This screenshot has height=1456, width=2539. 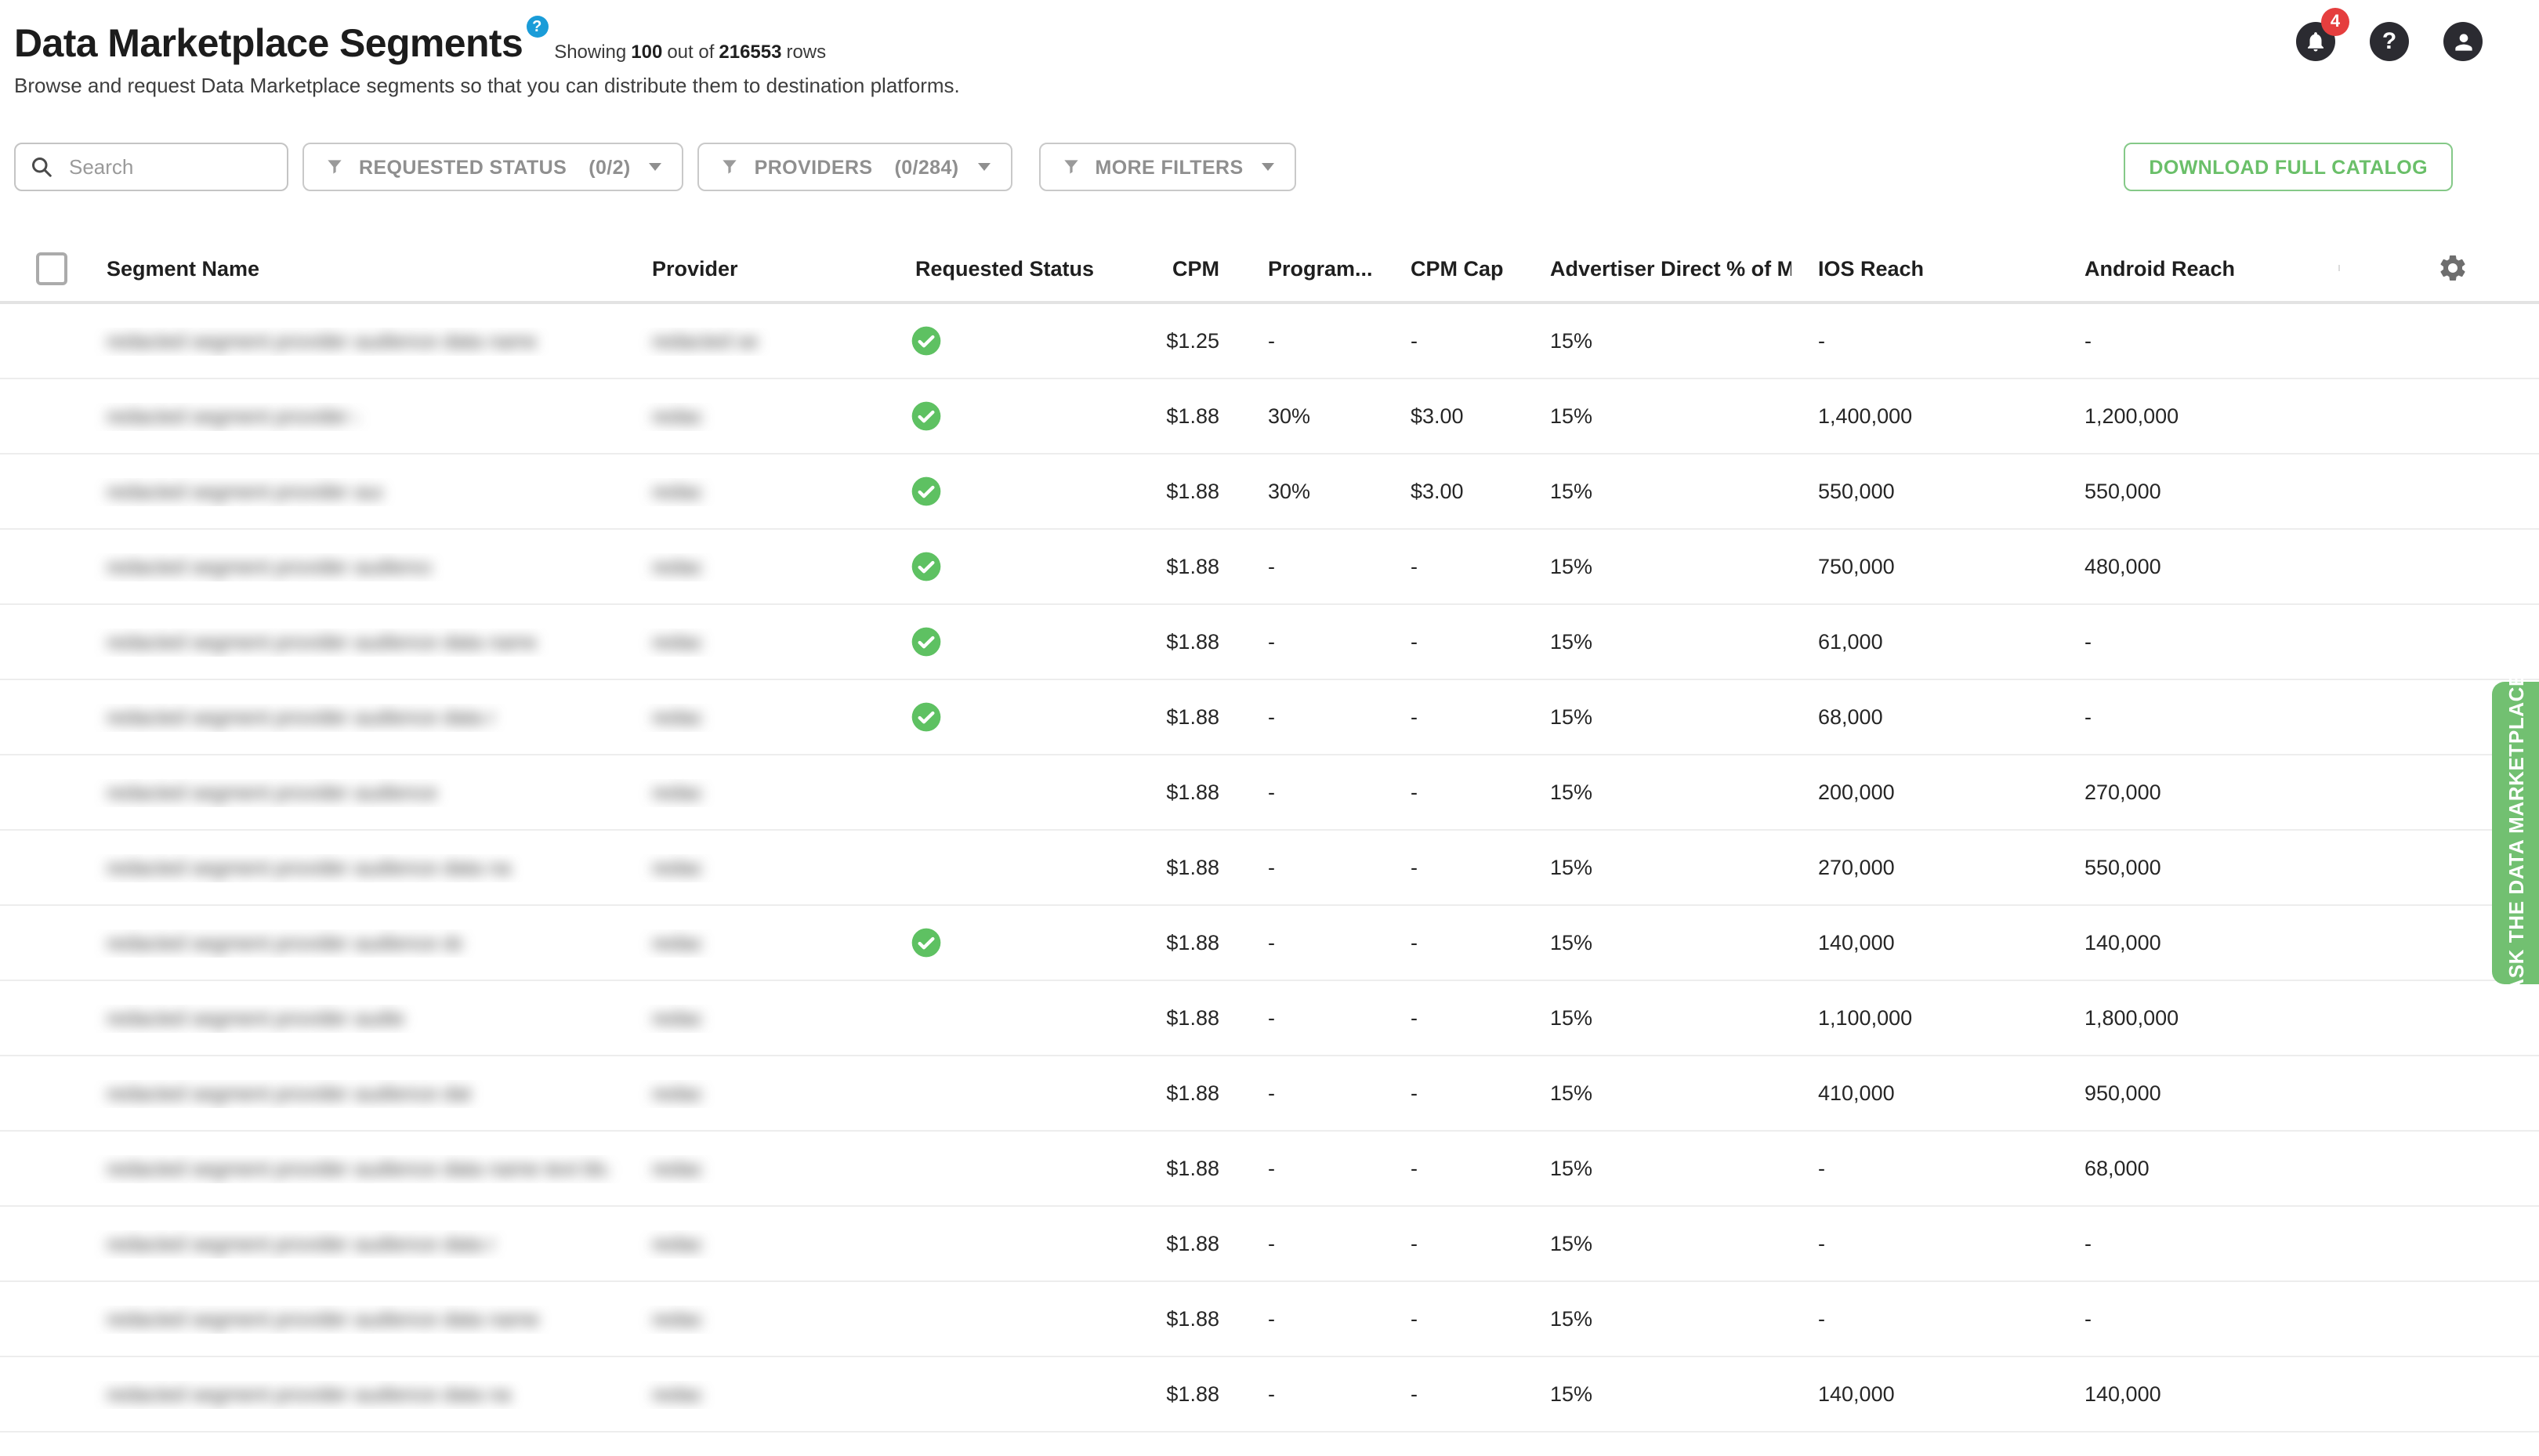 I want to click on question-mark-icon: ?, so click(x=2389, y=41).